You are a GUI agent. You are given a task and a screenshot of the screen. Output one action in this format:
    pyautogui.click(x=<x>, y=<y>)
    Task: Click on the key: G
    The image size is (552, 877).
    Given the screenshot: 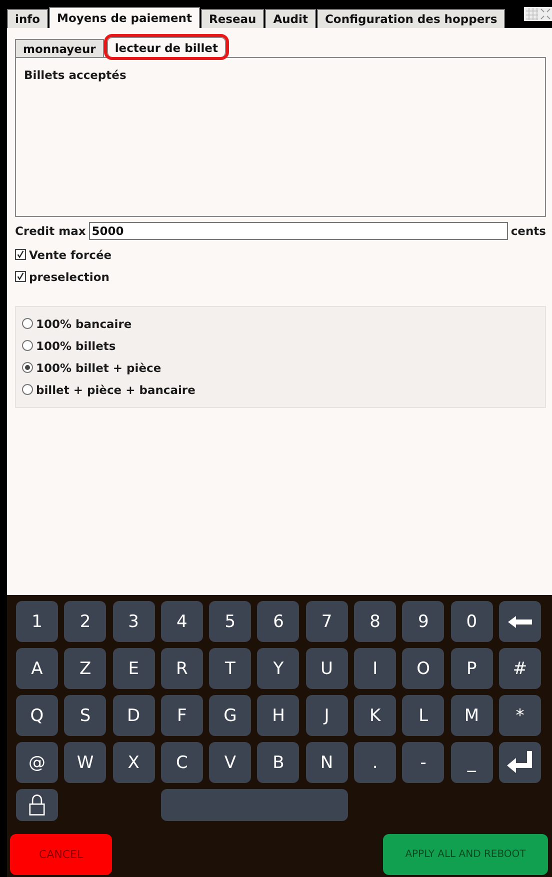 What is the action you would take?
    pyautogui.click(x=230, y=715)
    